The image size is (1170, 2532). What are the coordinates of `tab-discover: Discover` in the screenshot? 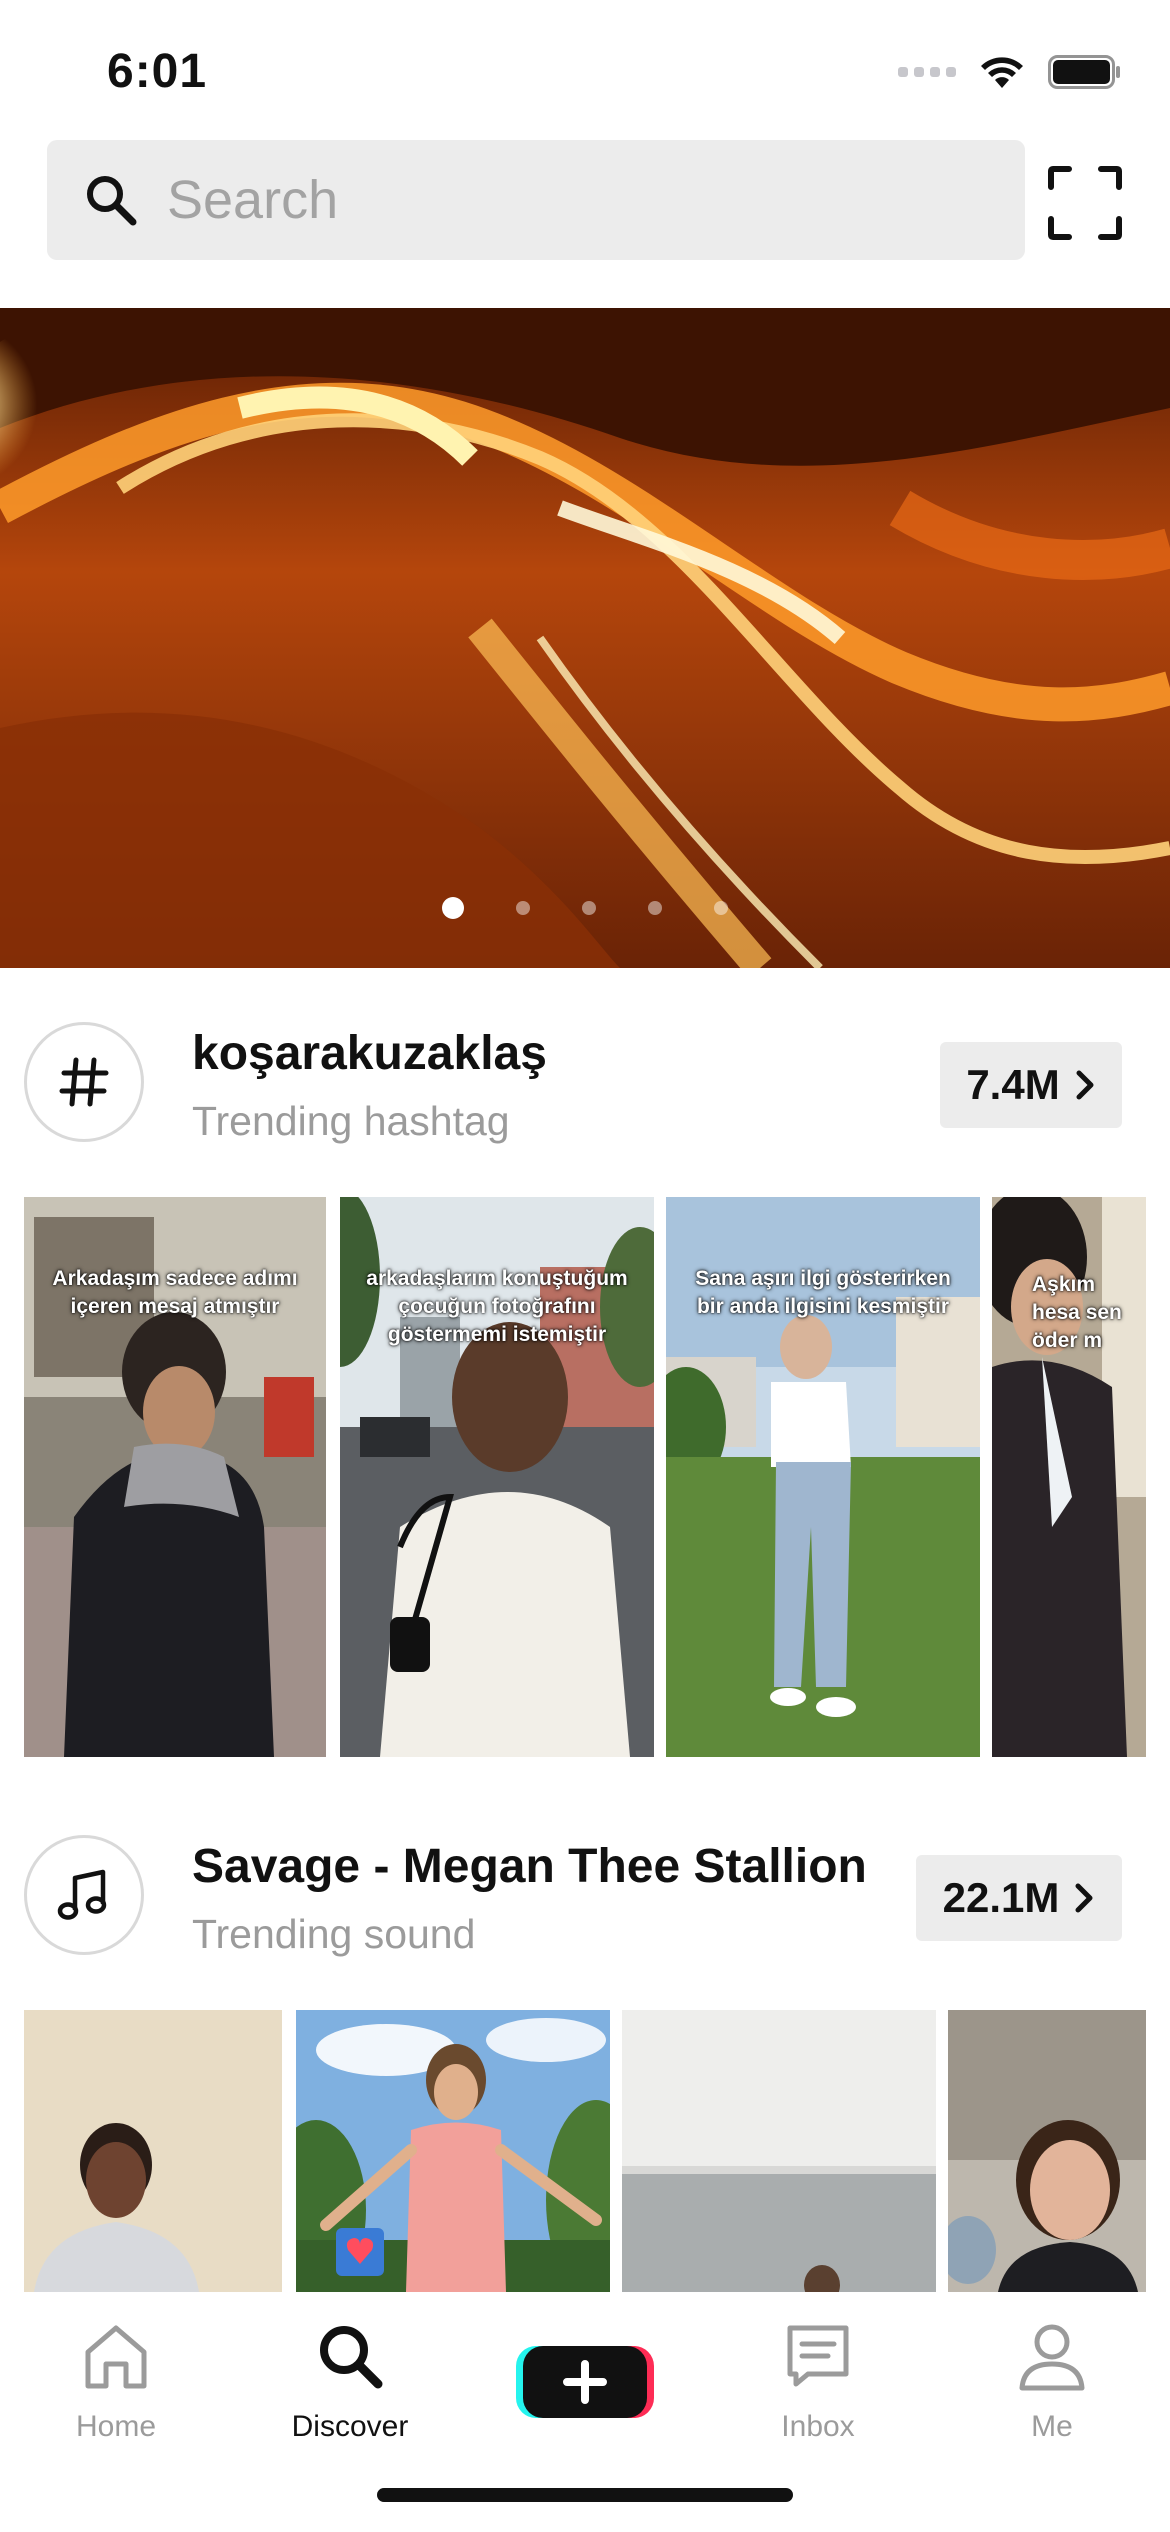 It's located at (350, 2391).